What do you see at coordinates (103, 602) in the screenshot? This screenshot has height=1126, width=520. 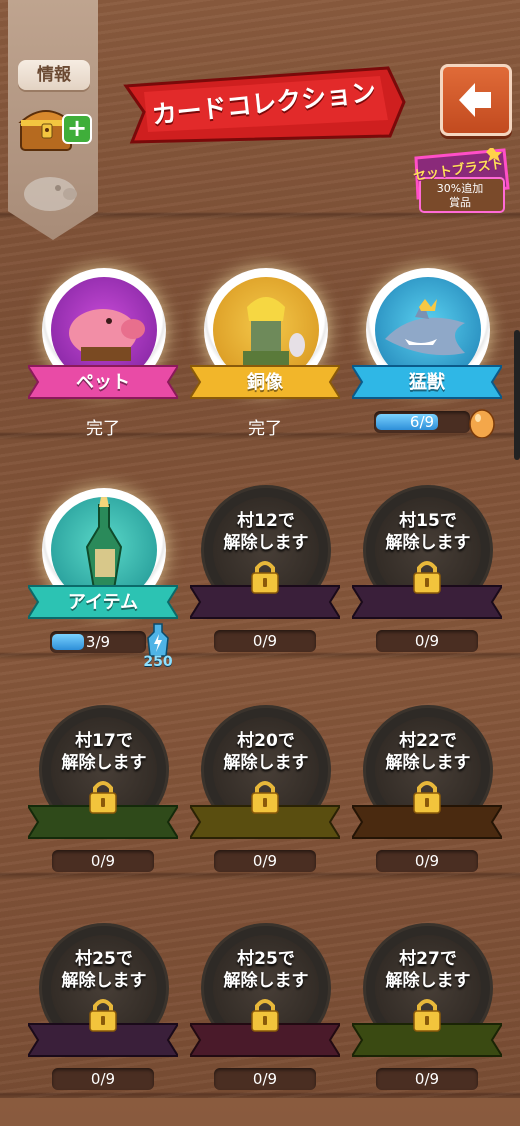 I see `card-name: アイテム` at bounding box center [103, 602].